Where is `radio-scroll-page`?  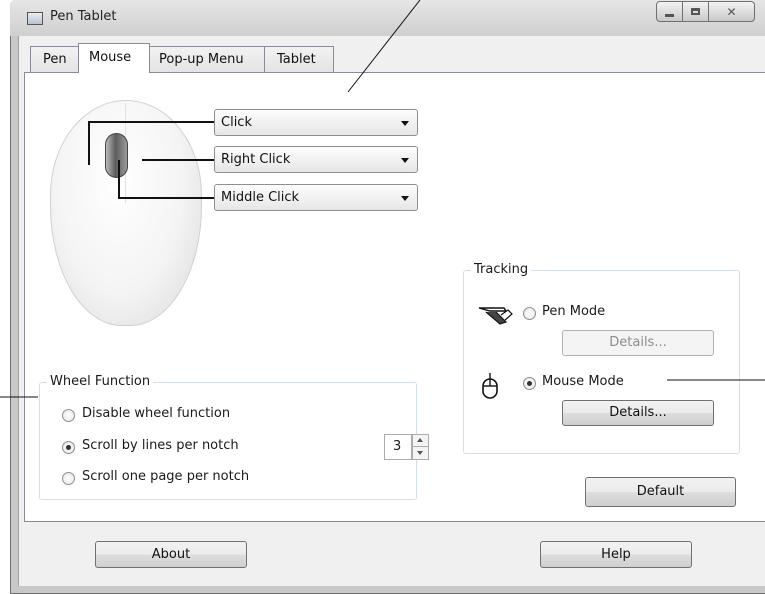
radio-scroll-page is located at coordinates (68, 478).